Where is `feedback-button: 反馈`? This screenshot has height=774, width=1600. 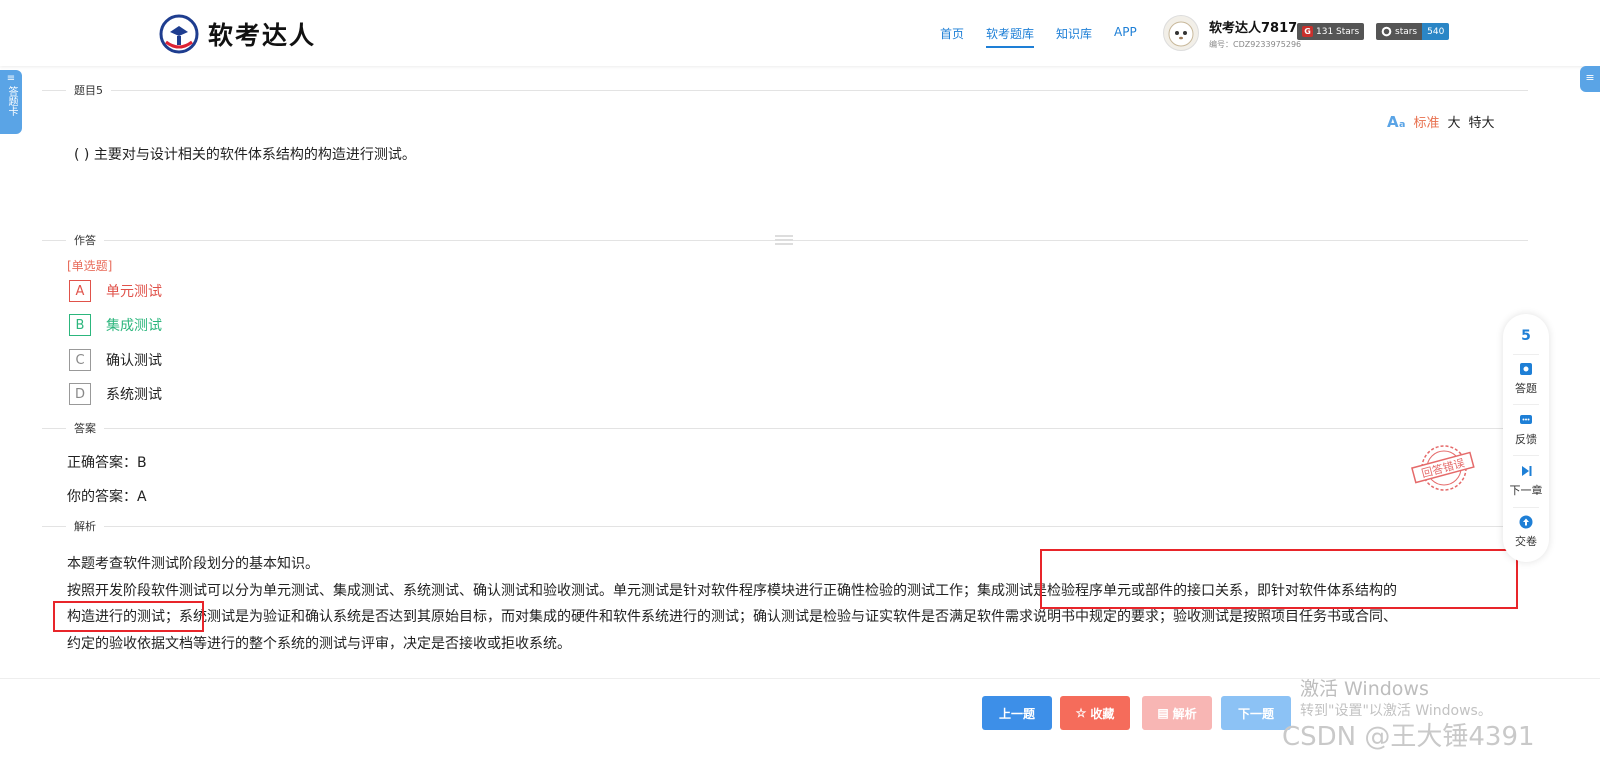 feedback-button: 反馈 is located at coordinates (1526, 430).